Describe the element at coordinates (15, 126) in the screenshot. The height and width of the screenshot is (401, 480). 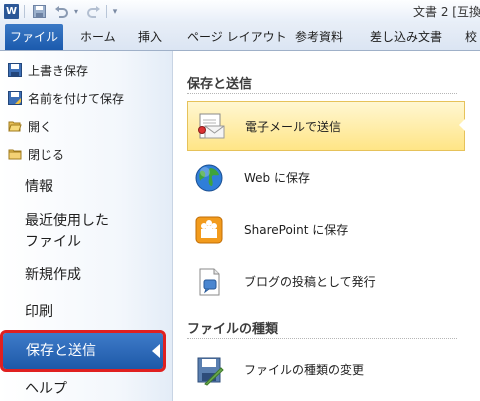
I see `open-folder-icon` at that location.